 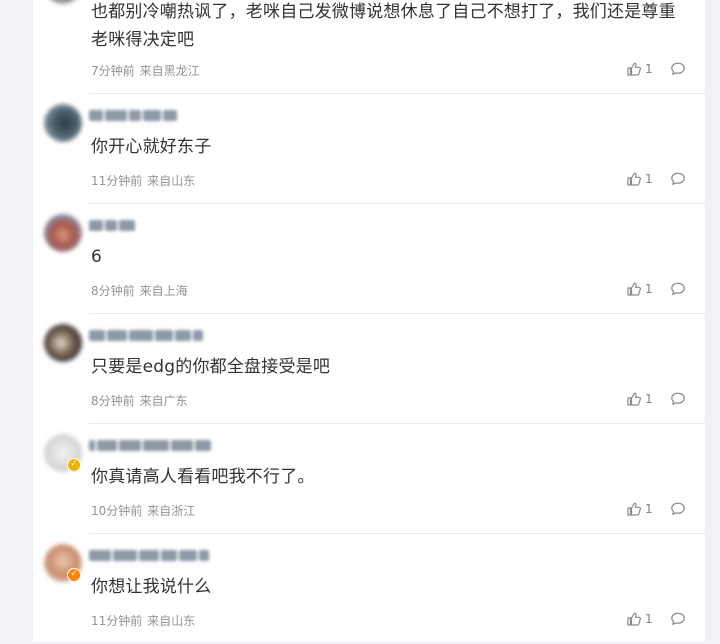 What do you see at coordinates (163, 291) in the screenshot?
I see `comment-location: 来自上海` at bounding box center [163, 291].